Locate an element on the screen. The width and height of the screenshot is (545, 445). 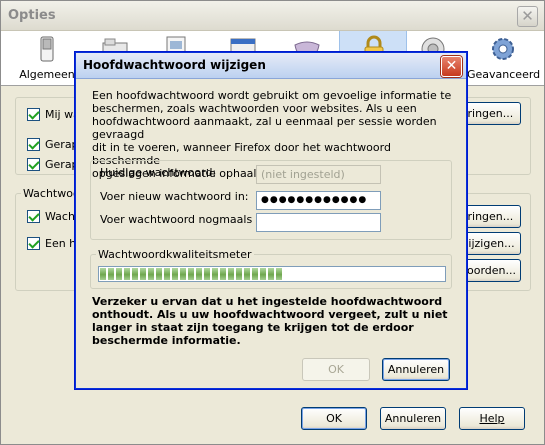
options-cancel-button: Annuleren is located at coordinates (413, 418).